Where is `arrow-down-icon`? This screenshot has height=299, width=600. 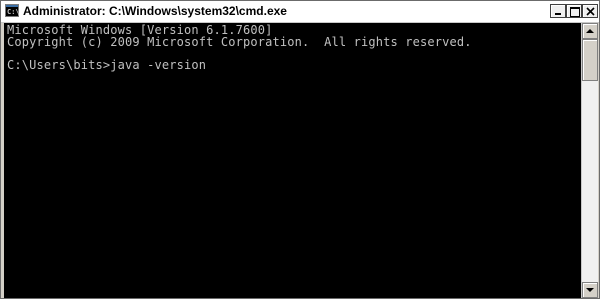 arrow-down-icon is located at coordinates (590, 290).